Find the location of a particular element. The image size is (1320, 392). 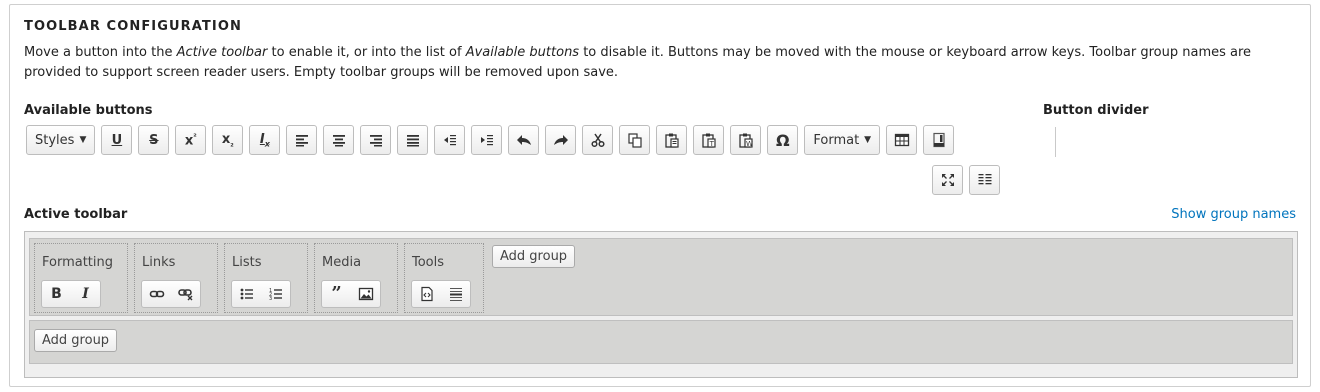

format-dropdown-button: Format ▼ is located at coordinates (842, 140).